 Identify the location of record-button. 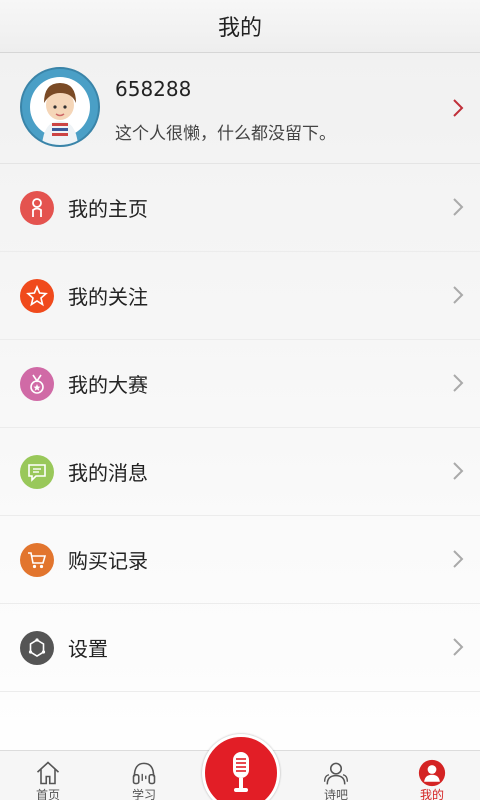
(241, 767).